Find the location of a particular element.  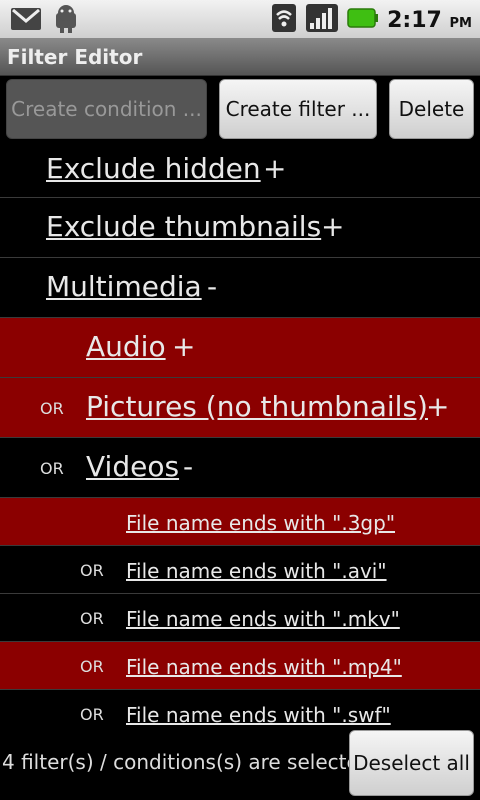

row-label: File name ends with ".mp4" is located at coordinates (264, 667).